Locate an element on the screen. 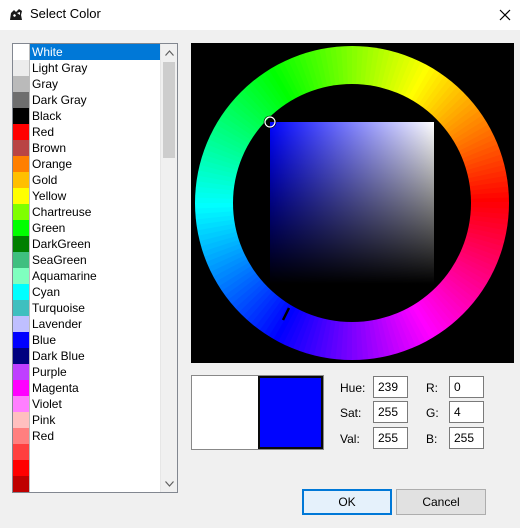 This screenshot has height=528, width=520. r-input is located at coordinates (466, 387).